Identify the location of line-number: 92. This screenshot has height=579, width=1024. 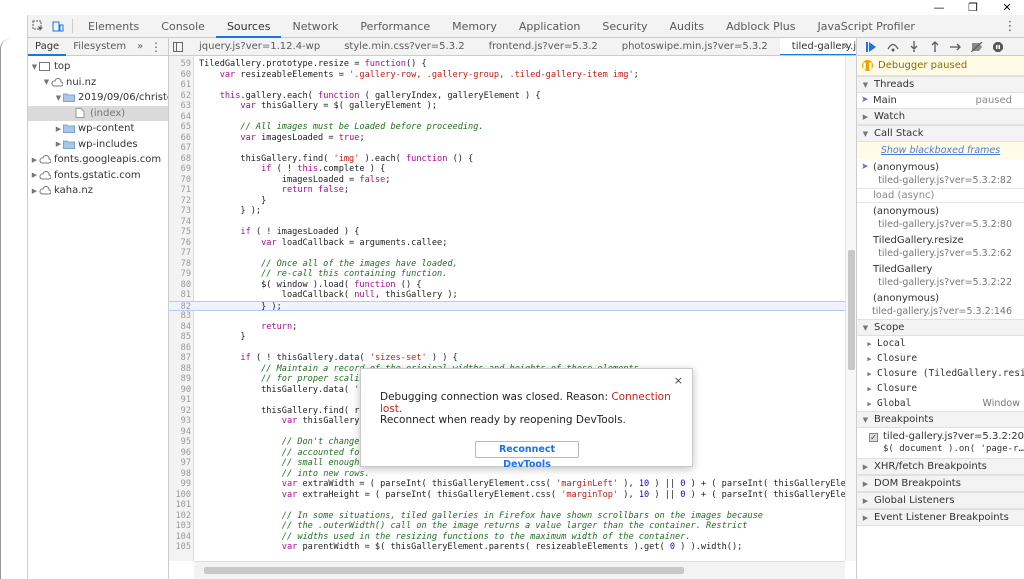
(181, 411).